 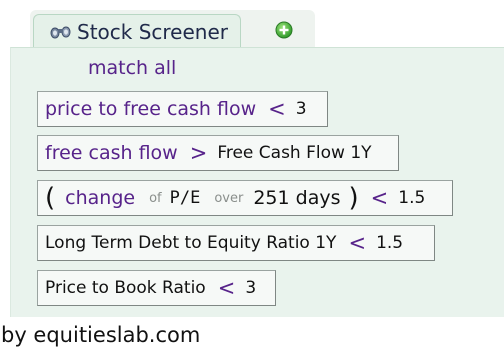 I want to click on criterion-row: Price to Book Ratio < 3, so click(x=156, y=288).